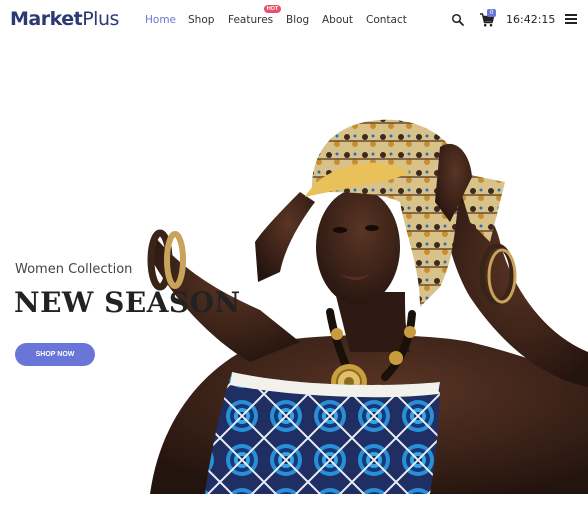 The image size is (588, 531). I want to click on hot-badge: HOT, so click(272, 9).